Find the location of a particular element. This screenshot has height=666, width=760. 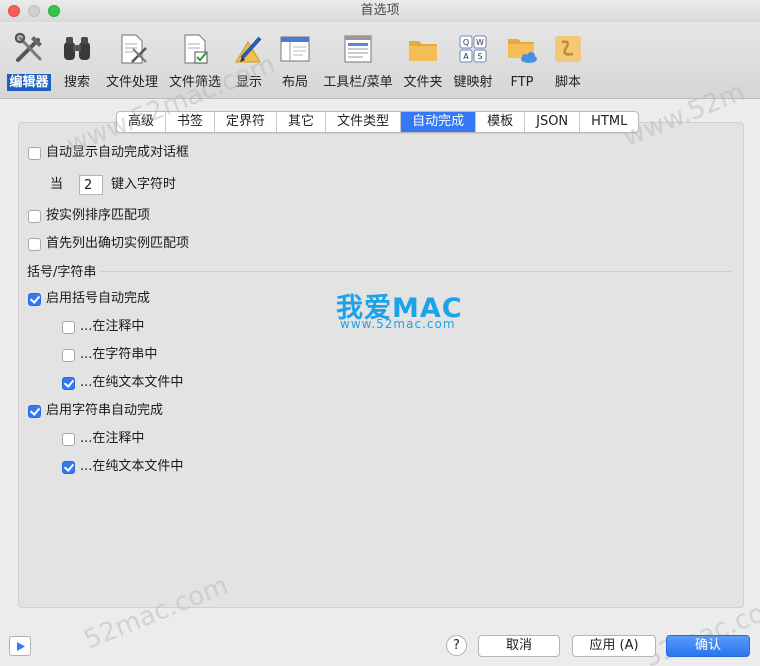

exact-match-first-option: 首先列出确切实例匹配项 is located at coordinates (108, 244).